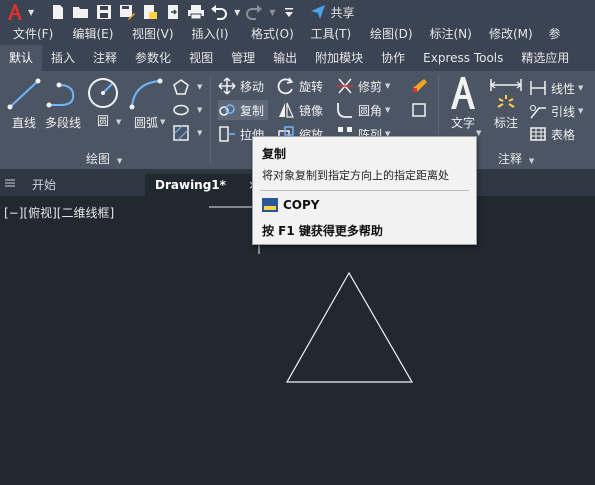  I want to click on tab-start: 开始, so click(44, 185).